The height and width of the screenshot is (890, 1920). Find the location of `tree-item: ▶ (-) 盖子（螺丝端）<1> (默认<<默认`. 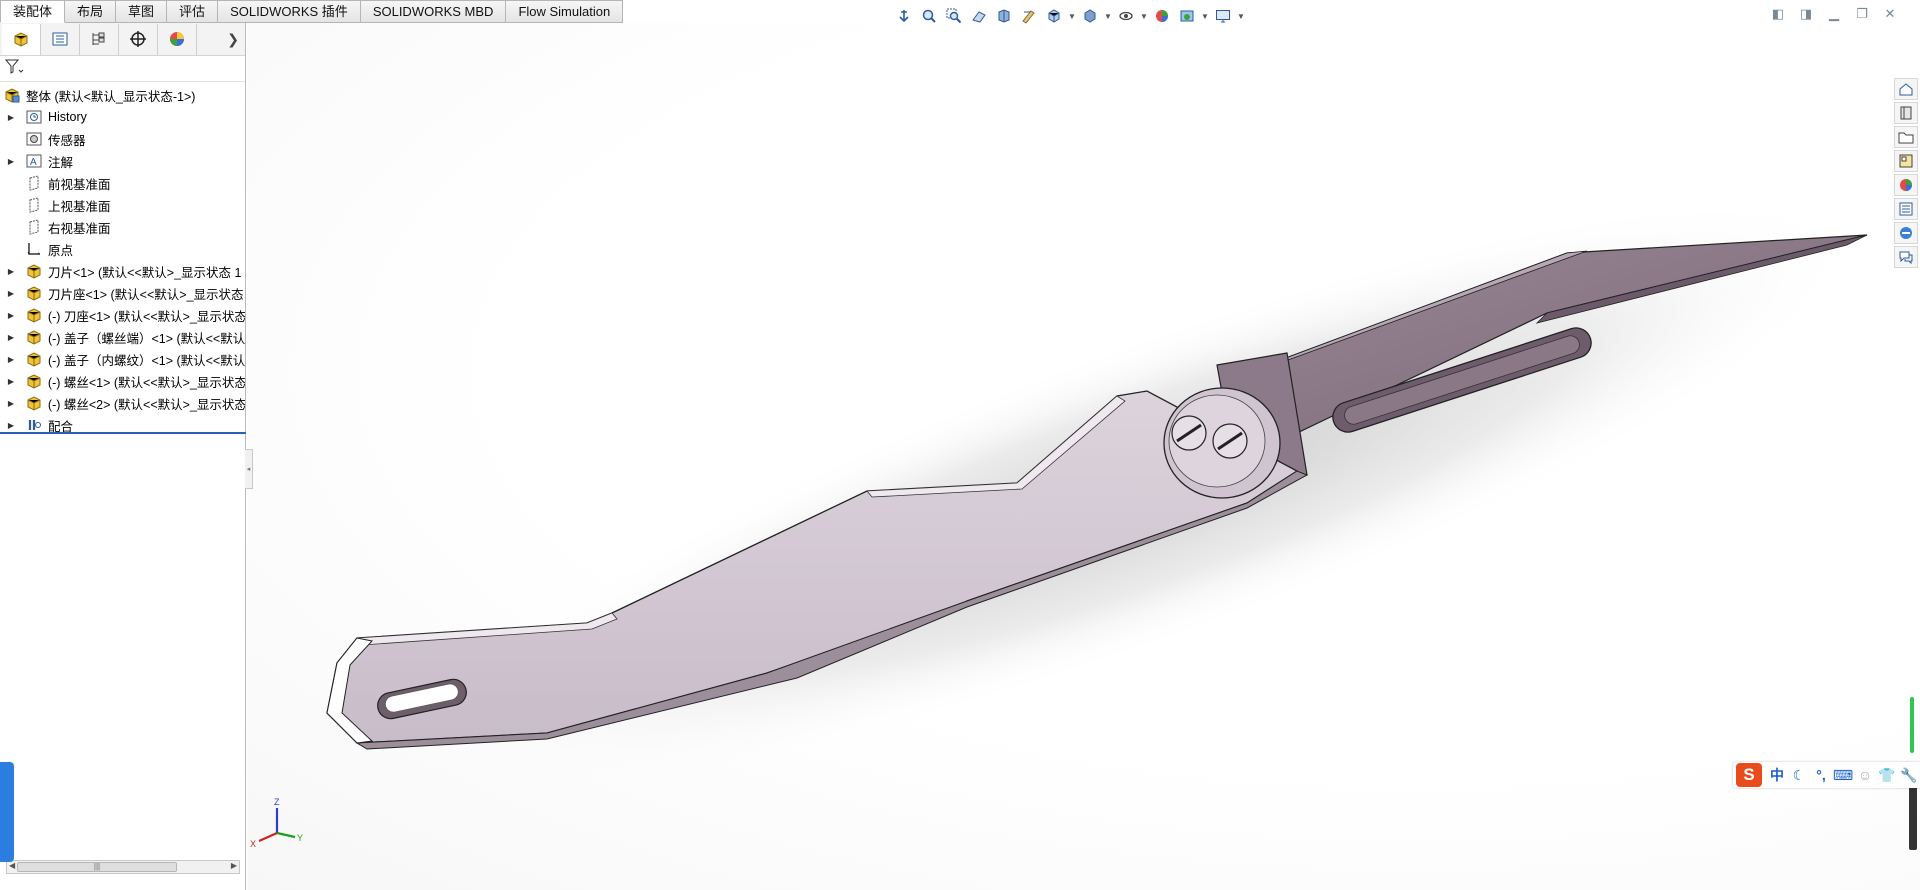

tree-item: ▶ (-) 盖子（螺丝端）<1> (默认<<默认 is located at coordinates (122, 337).